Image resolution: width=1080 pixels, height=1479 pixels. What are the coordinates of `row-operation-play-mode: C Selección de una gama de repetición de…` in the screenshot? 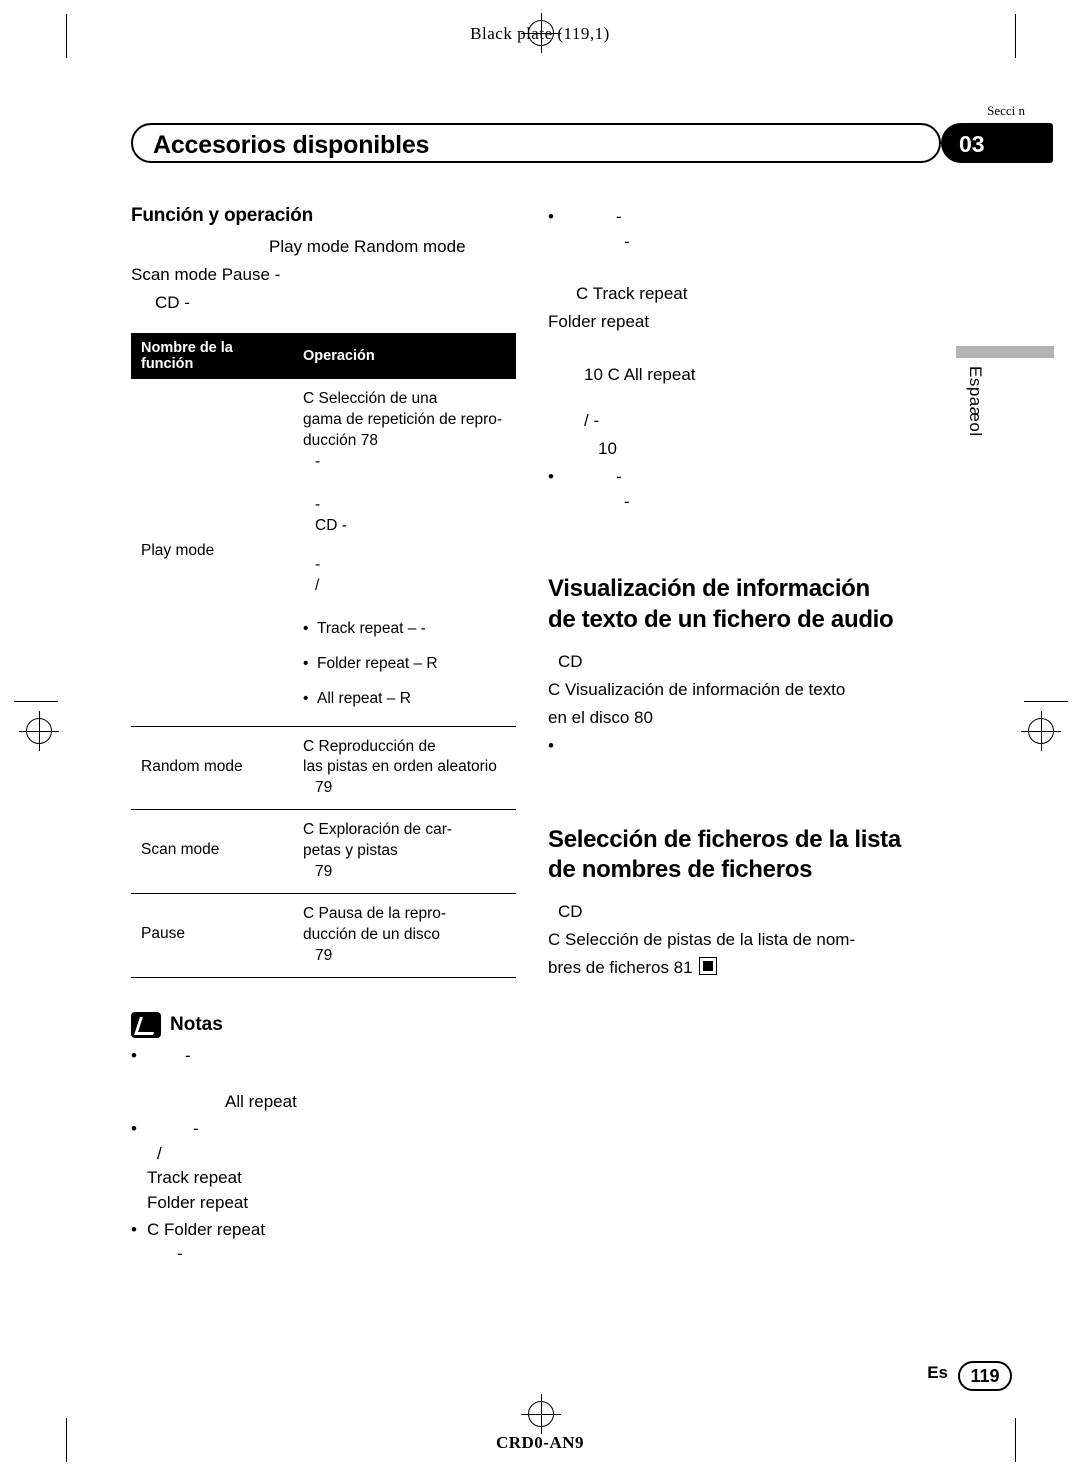 It's located at (401, 553).